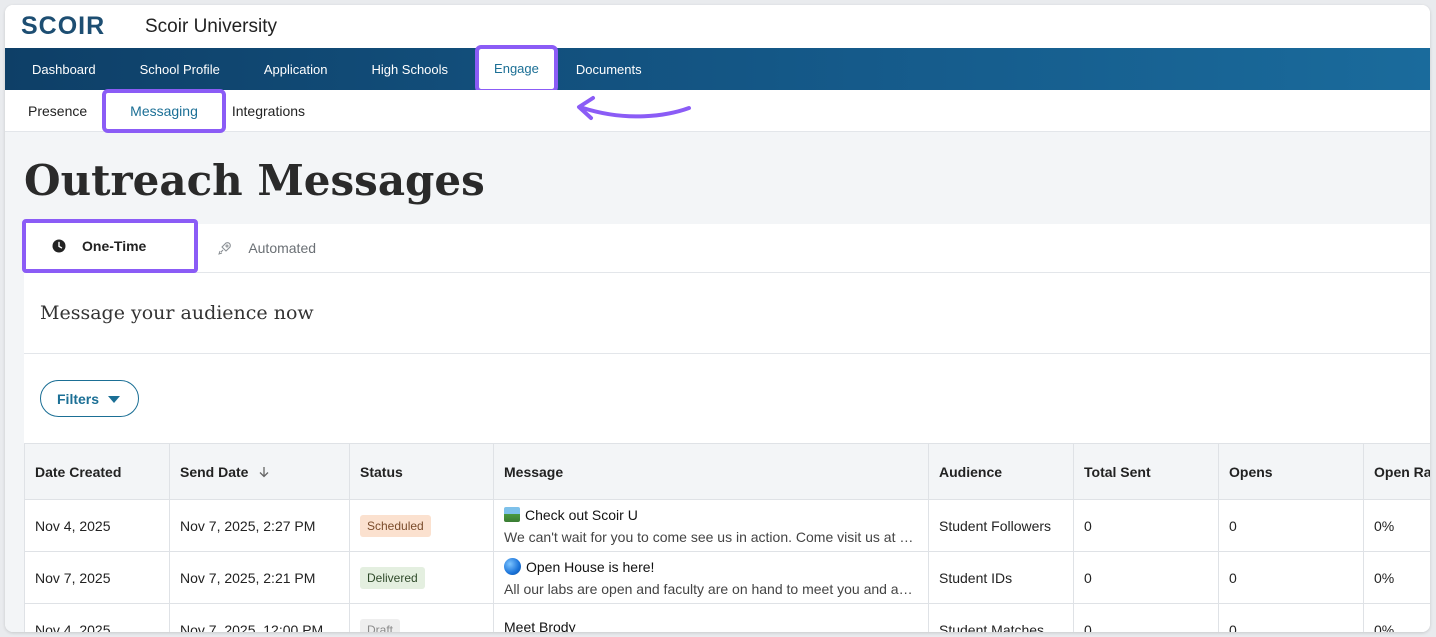  I want to click on message-title-text: Open House is here!, so click(590, 566).